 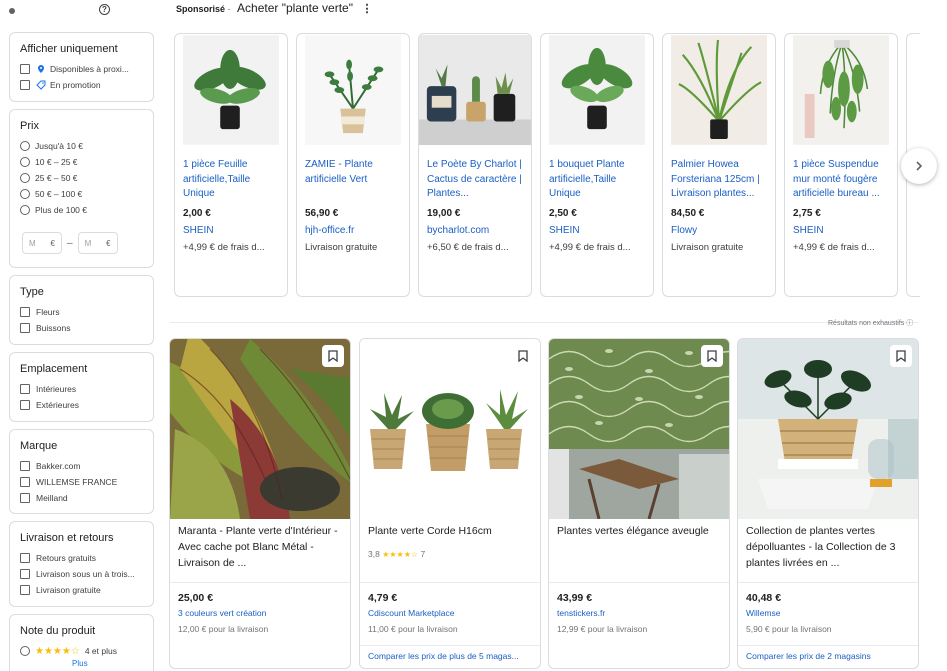 I want to click on result-shipping: 11,00 € pour la livraison, so click(x=413, y=629).